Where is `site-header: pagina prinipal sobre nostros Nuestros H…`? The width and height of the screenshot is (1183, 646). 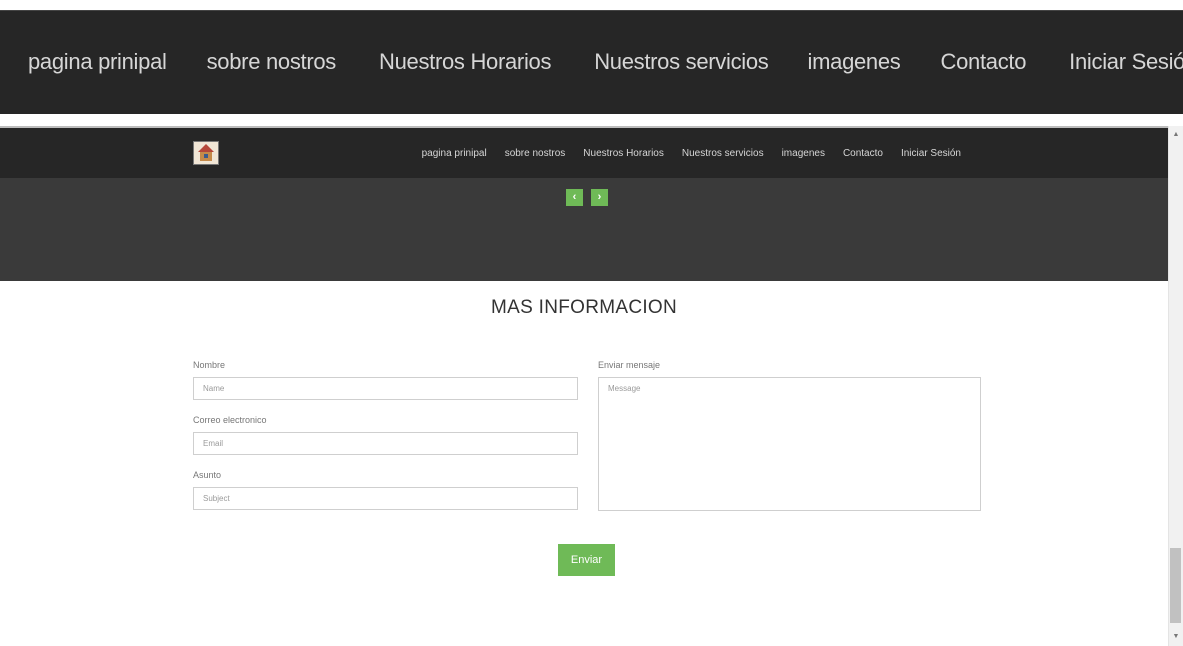
site-header: pagina prinipal sobre nostros Nuestros H… is located at coordinates (584, 153).